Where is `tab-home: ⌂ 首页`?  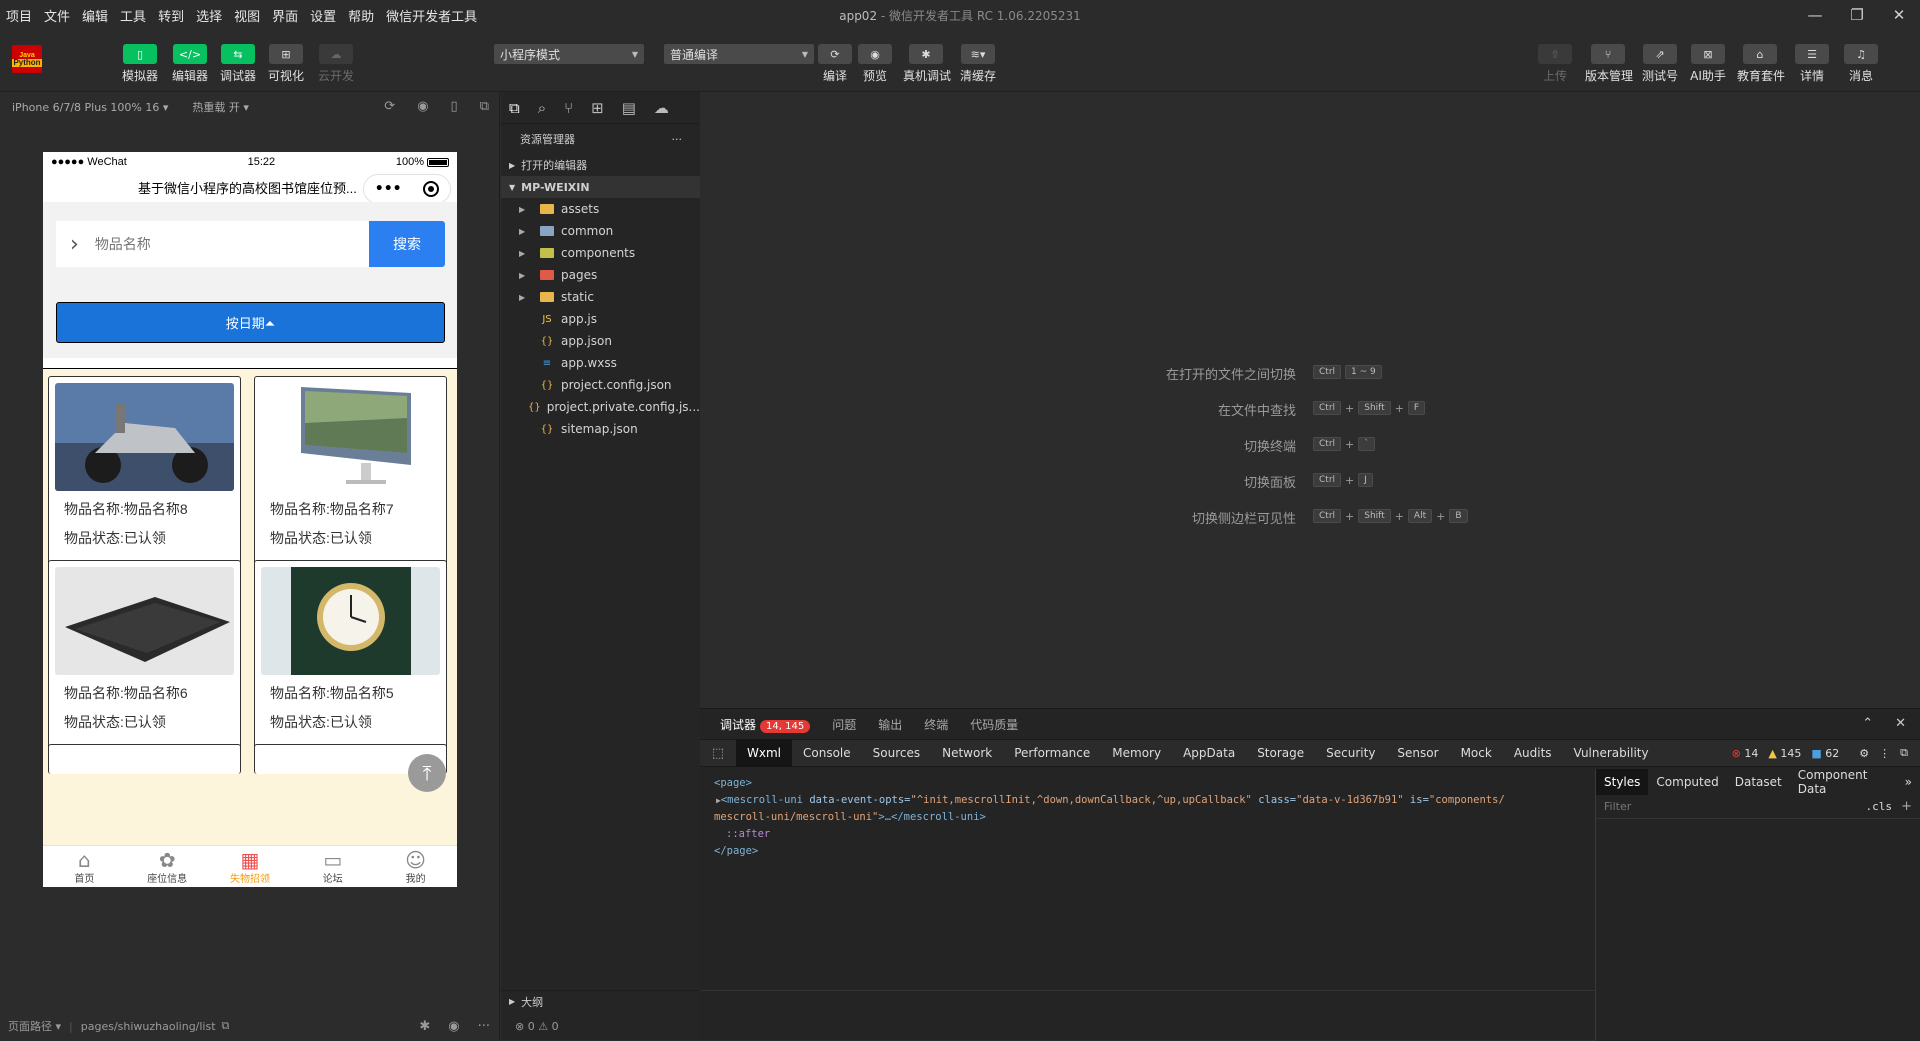 tab-home: ⌂ 首页 is located at coordinates (84, 866).